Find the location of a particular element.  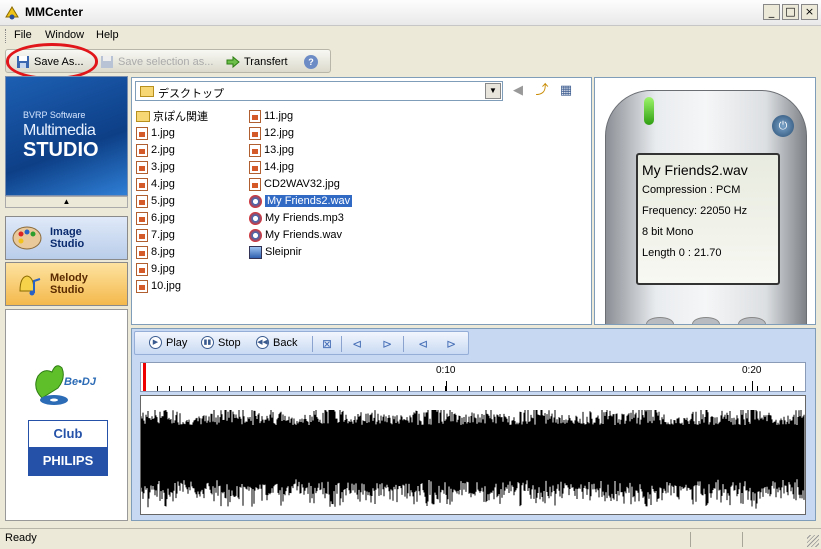

file-item: Sleipnir is located at coordinates (275, 252).